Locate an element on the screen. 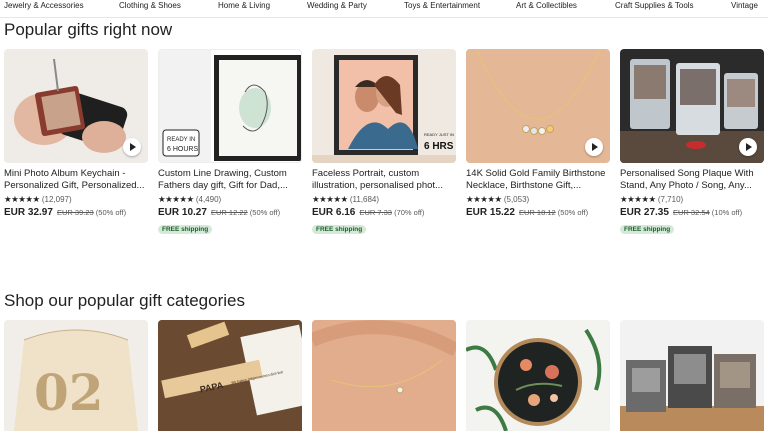 The width and height of the screenshot is (768, 431). category-tile-embroidery is located at coordinates (538, 375).